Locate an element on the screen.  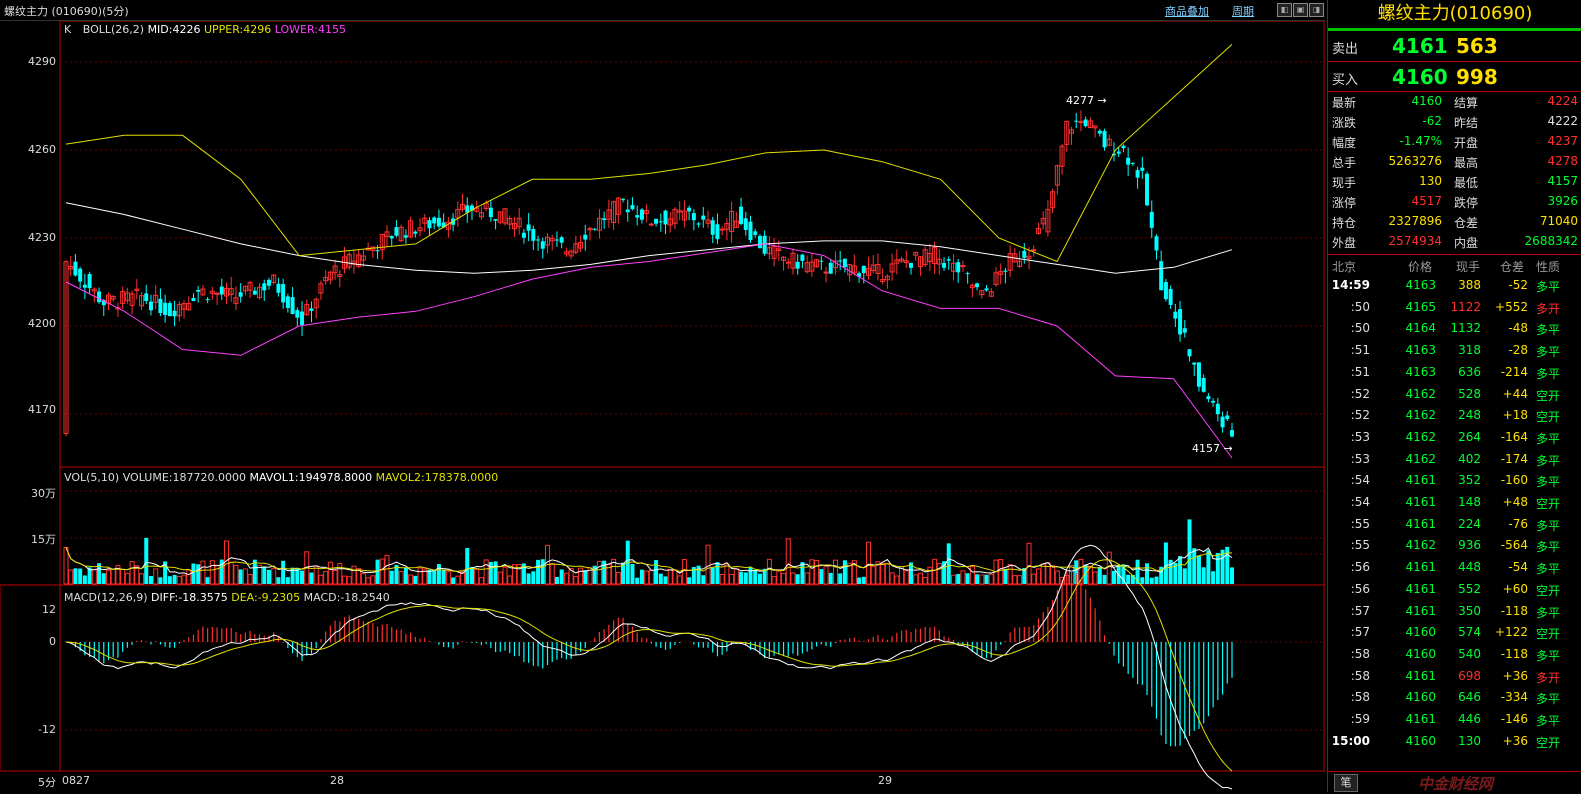
tick-row: :54 4161 148 +48 空开 is located at coordinates (1454, 502).